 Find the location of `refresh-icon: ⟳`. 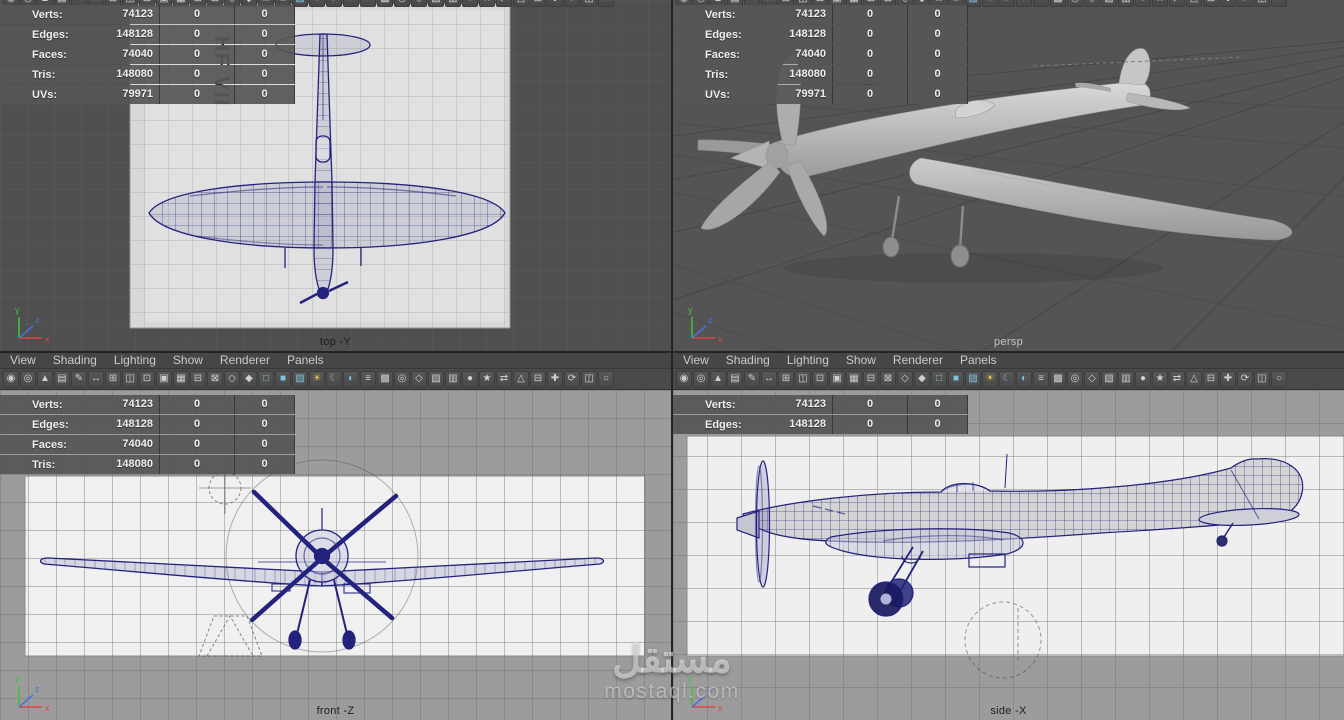

refresh-icon: ⟳ is located at coordinates (1245, 3).